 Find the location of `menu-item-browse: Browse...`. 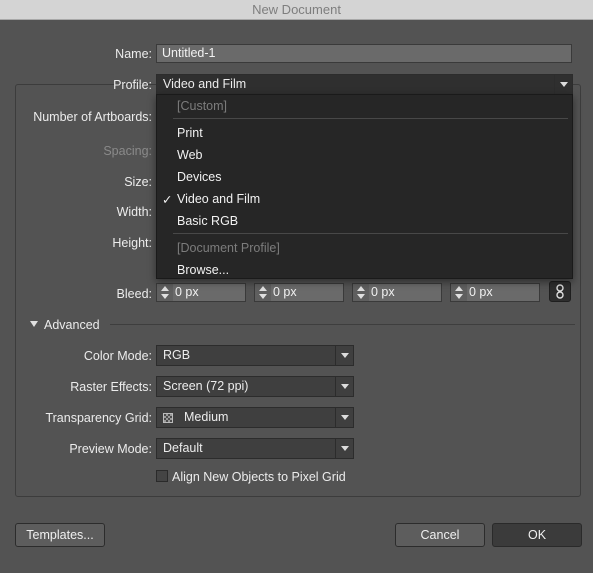

menu-item-browse: Browse... is located at coordinates (203, 270).